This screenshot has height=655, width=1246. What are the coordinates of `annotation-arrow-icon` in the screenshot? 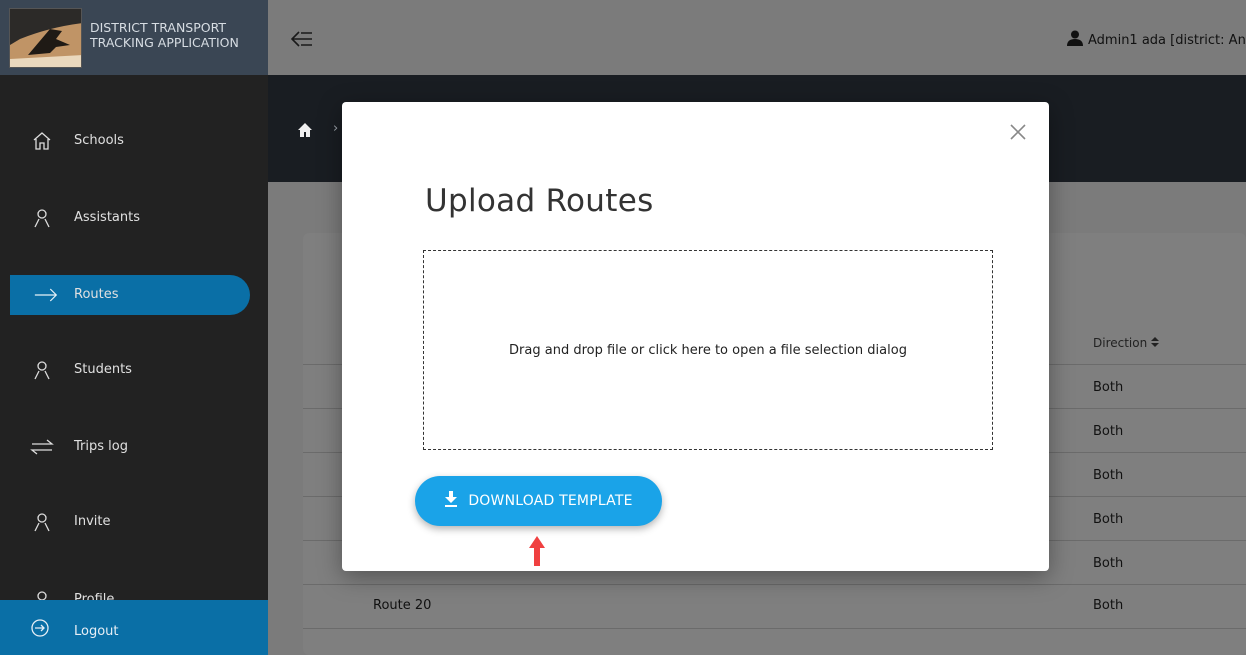 It's located at (537, 551).